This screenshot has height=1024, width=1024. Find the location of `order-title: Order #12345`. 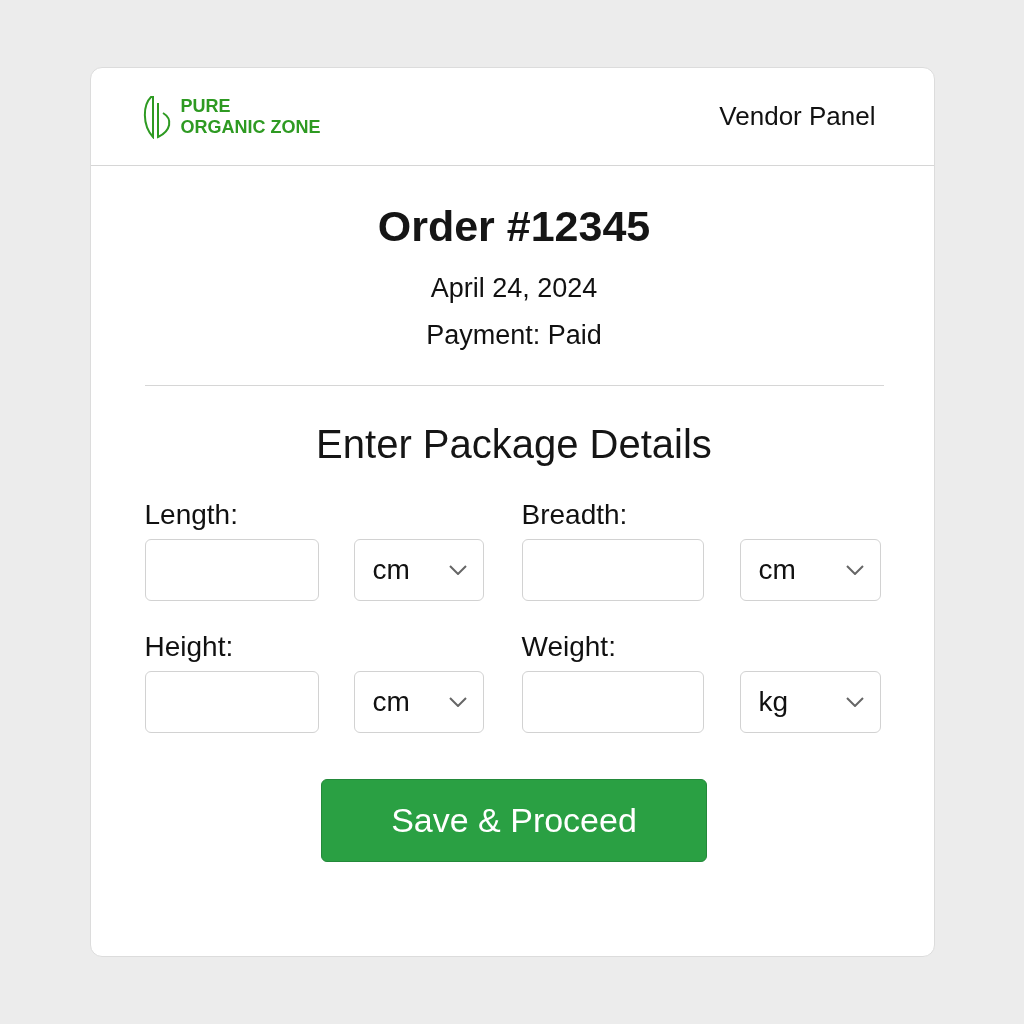

order-title: Order #12345 is located at coordinates (514, 226).